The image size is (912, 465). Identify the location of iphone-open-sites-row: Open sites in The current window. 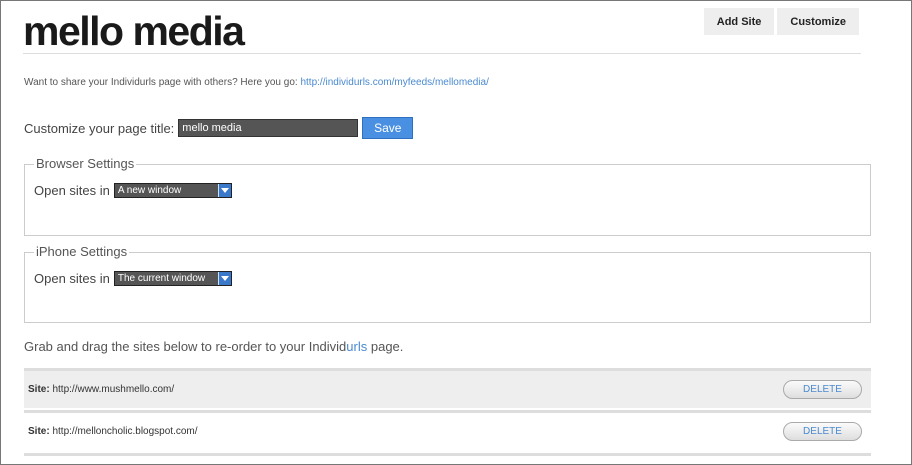
(133, 278).